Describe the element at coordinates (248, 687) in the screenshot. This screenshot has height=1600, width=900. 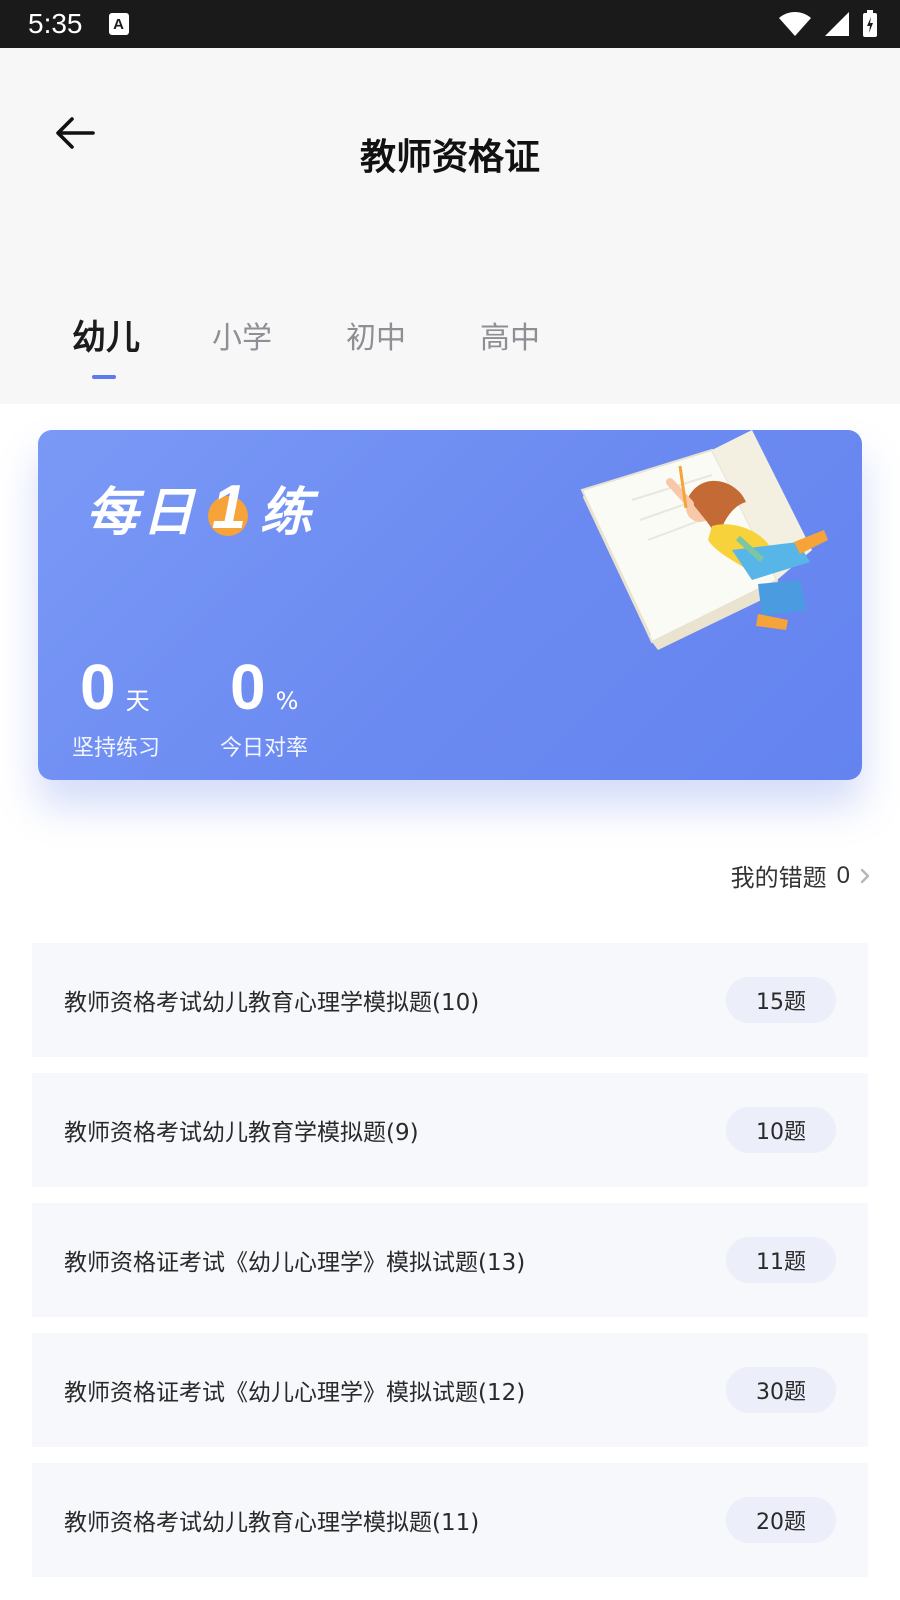
I see `correct-rate-value: 0` at that location.